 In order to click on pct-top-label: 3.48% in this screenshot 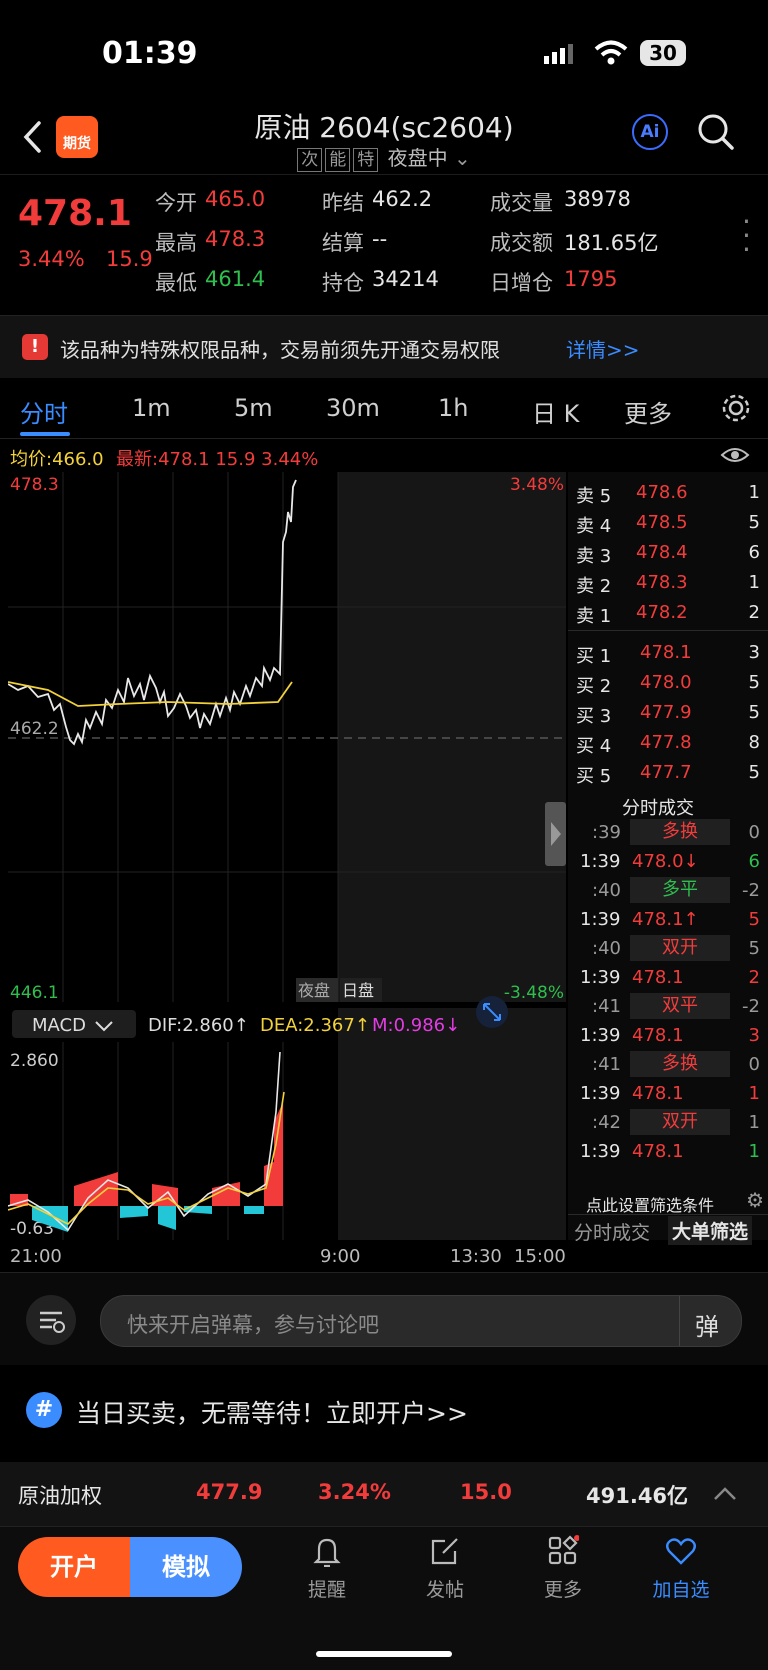, I will do `click(537, 485)`.